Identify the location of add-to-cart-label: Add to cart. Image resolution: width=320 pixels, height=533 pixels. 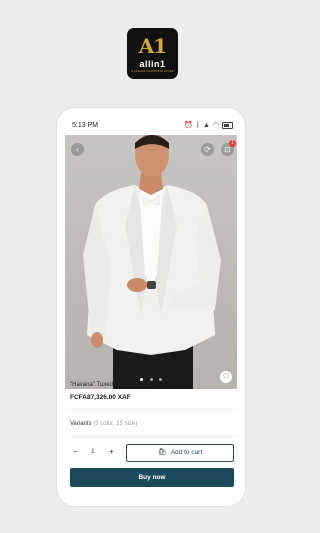
(186, 452).